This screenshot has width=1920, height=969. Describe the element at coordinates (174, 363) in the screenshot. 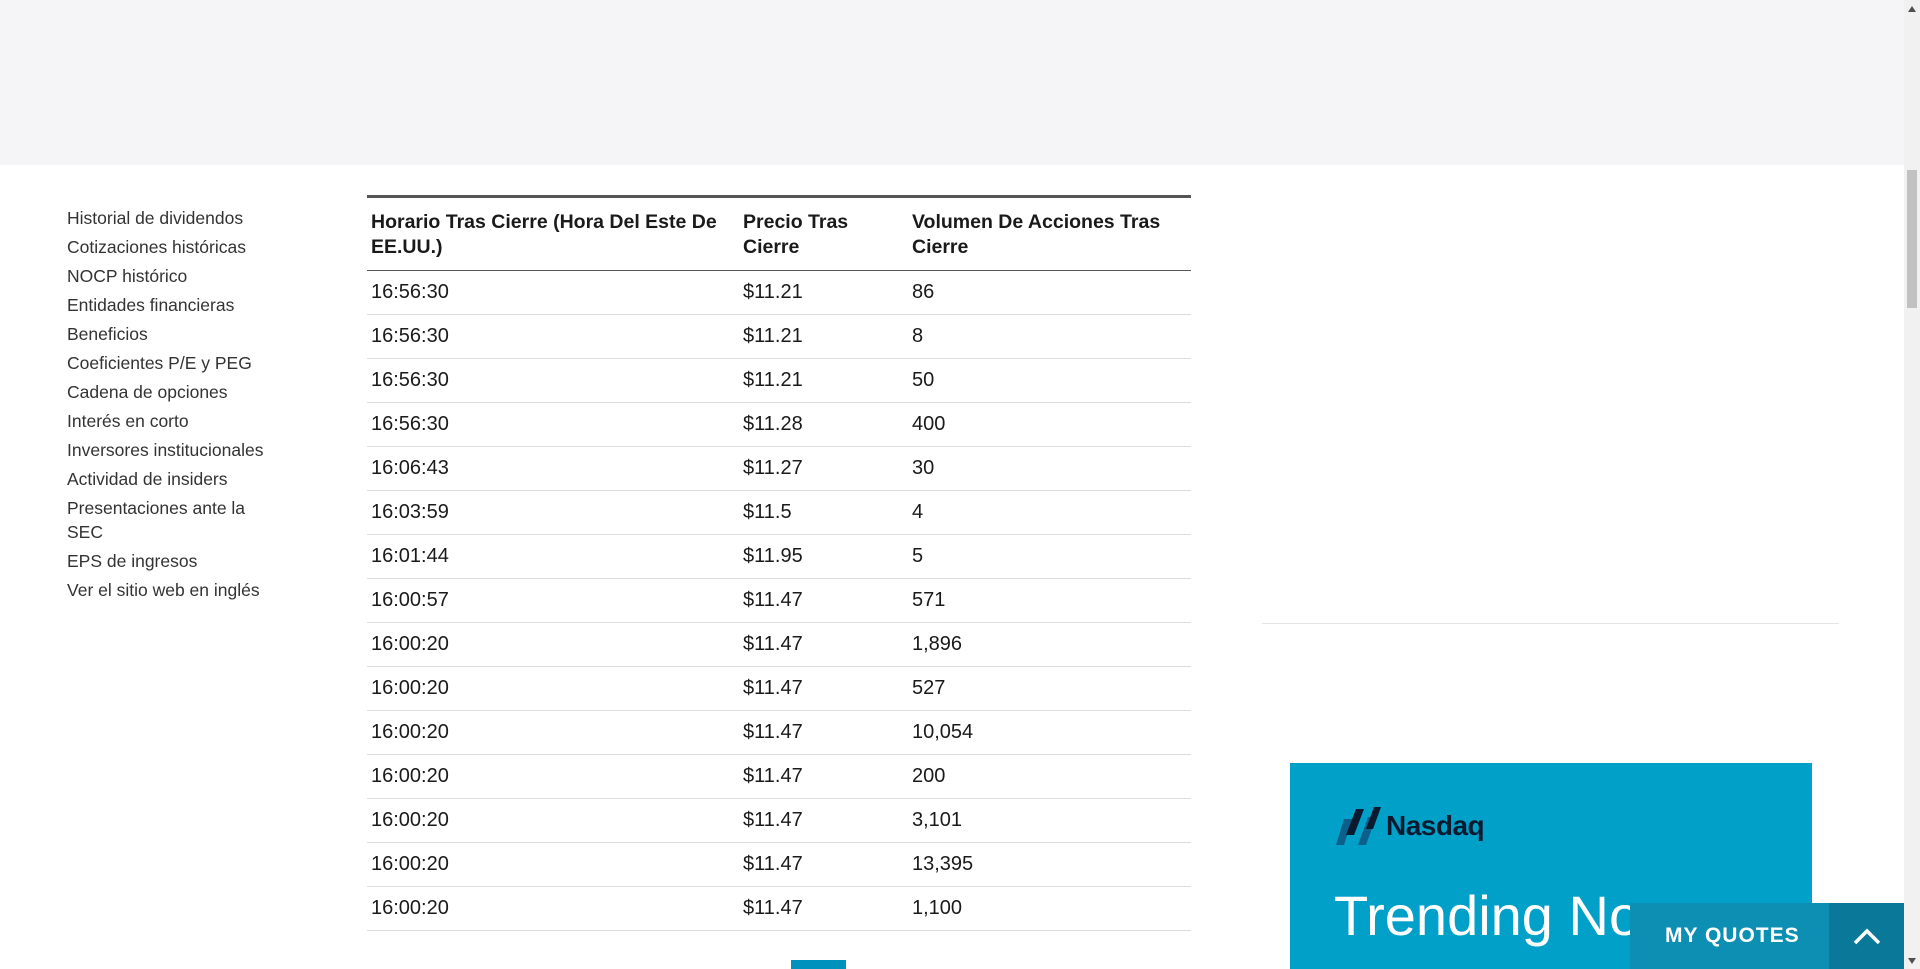

I see `nav-item: Coeficientes P/E y PEG` at that location.